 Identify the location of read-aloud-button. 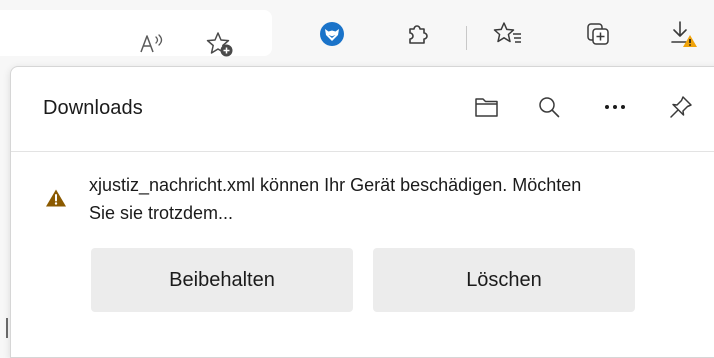
(152, 44).